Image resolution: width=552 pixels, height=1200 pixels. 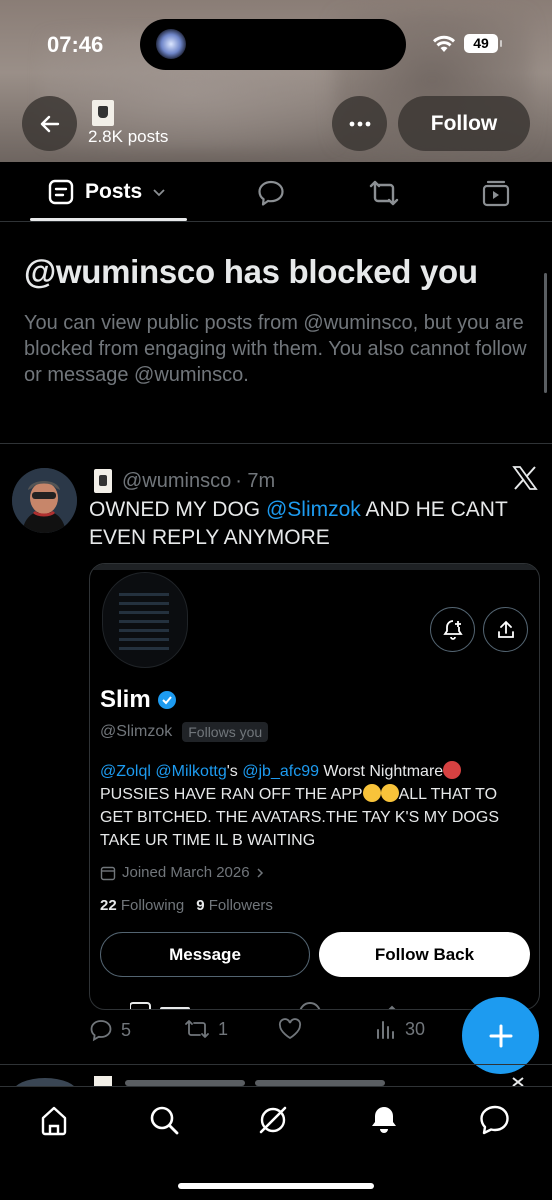 I want to click on bell-icon, so click(x=384, y=1120).